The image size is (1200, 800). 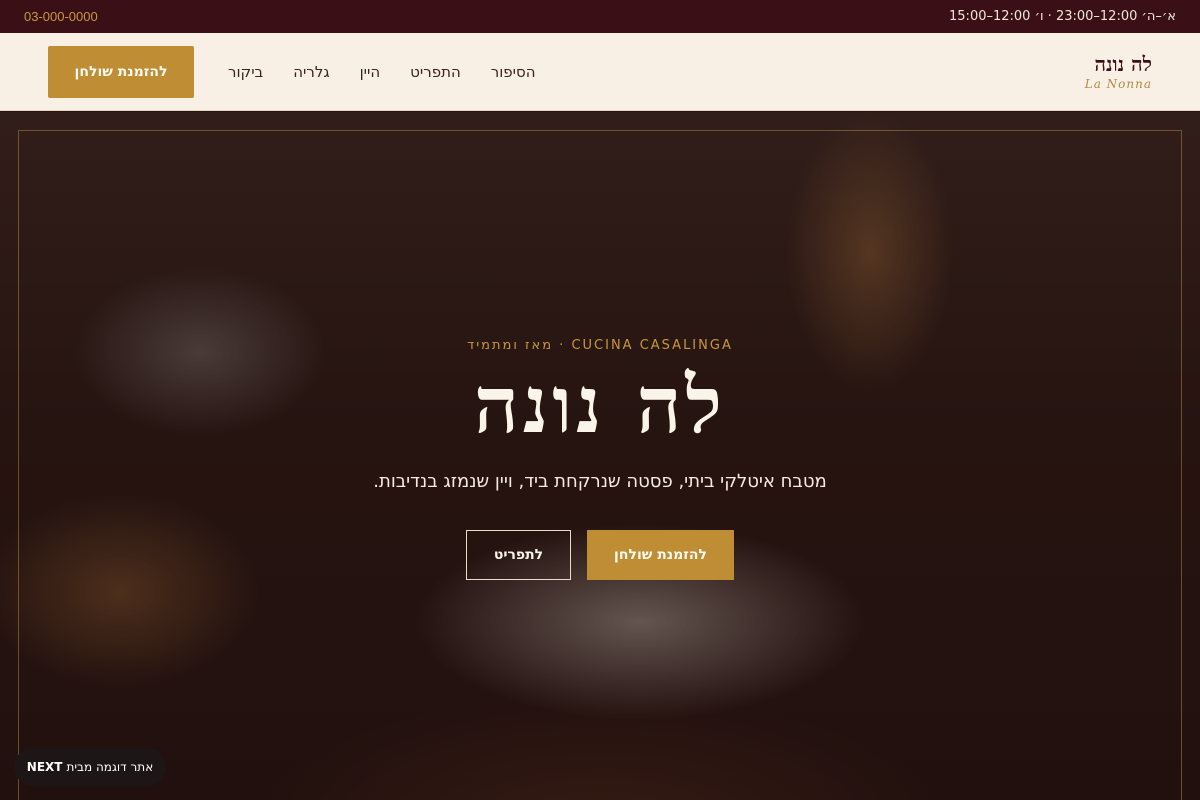 I want to click on badge-prefix: אתר דוגמה מבית, so click(x=110, y=767).